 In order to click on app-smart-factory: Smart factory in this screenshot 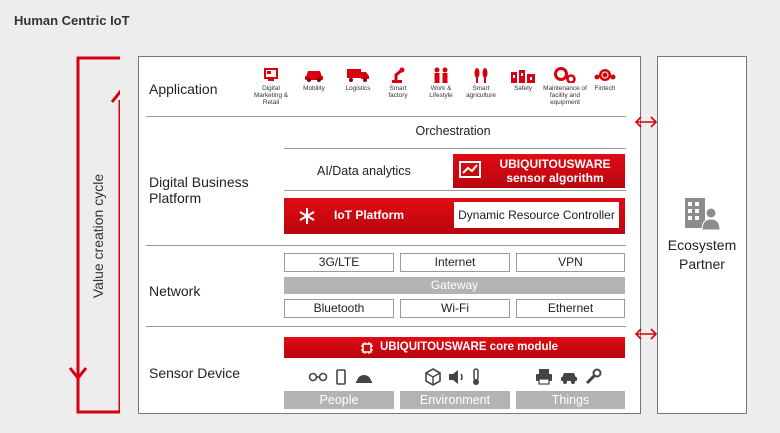, I will do `click(398, 83)`.